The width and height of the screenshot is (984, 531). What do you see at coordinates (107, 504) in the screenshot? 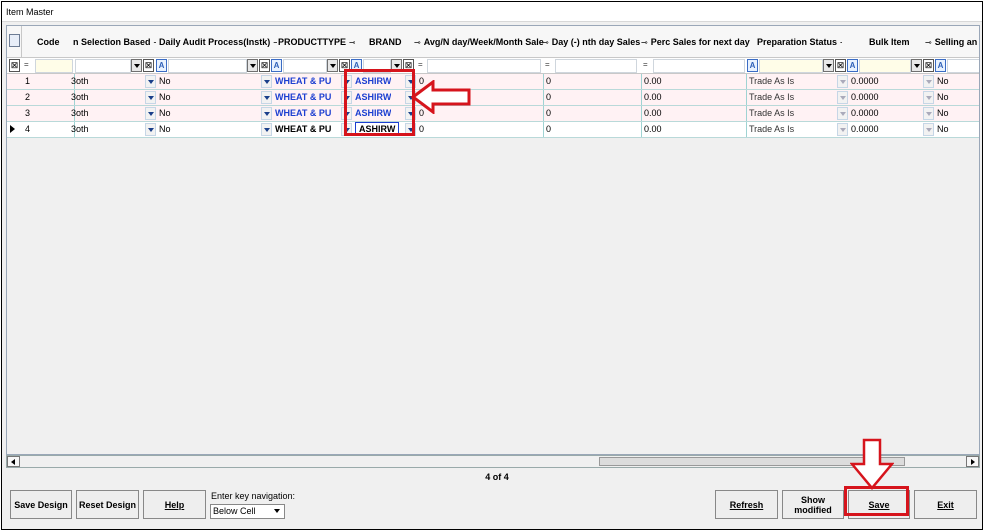
I see `reset-design-button: Reset Design` at bounding box center [107, 504].